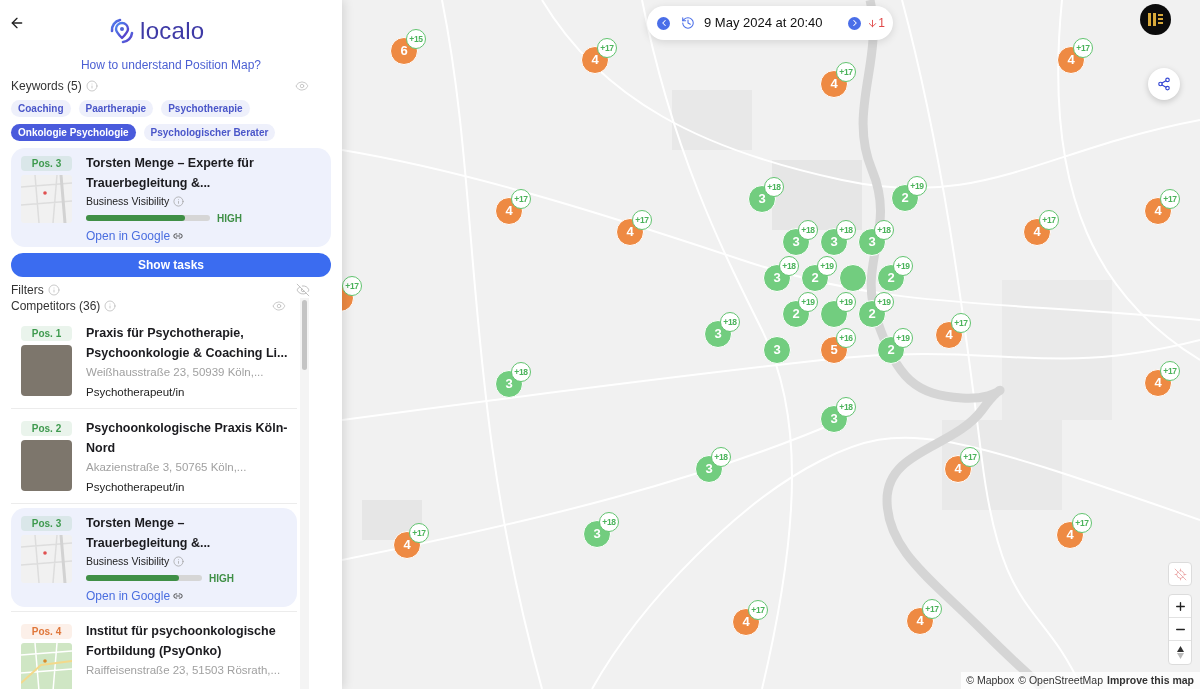 The width and height of the screenshot is (1200, 689). What do you see at coordinates (688, 23) in the screenshot?
I see `history-clock-icon` at bounding box center [688, 23].